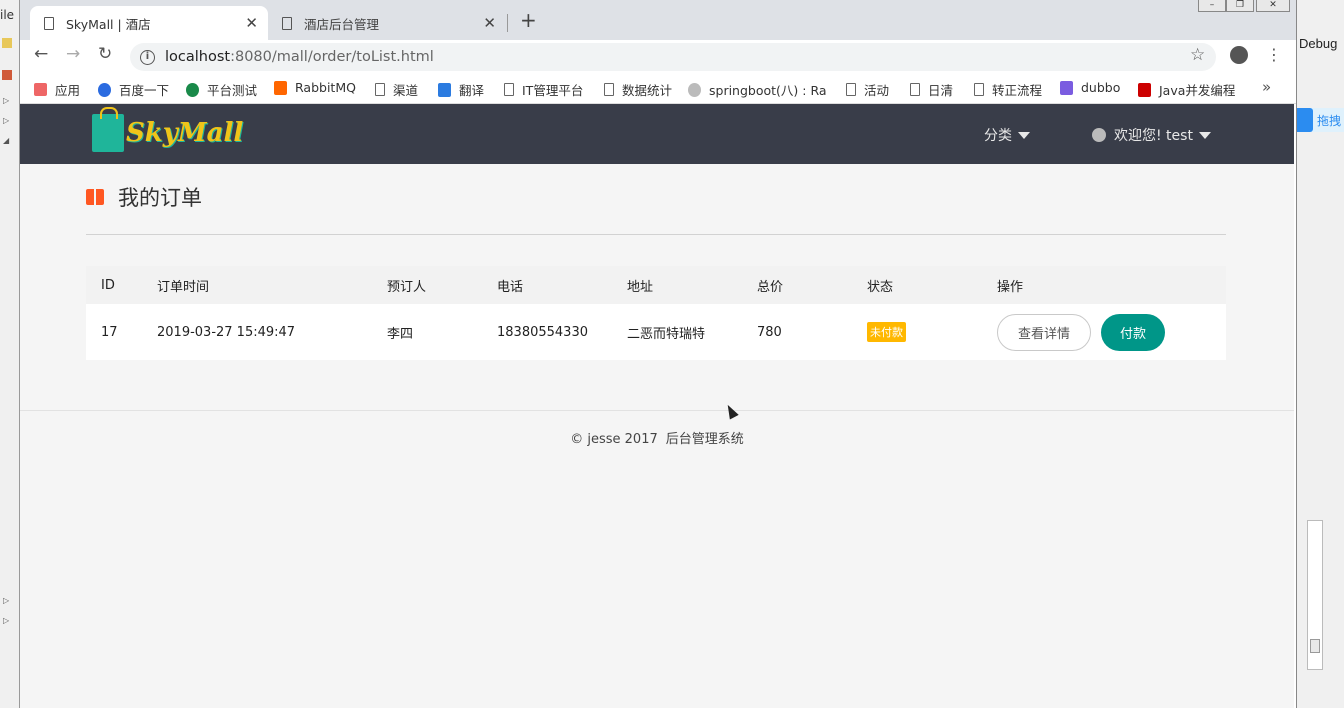 Image resolution: width=1344 pixels, height=708 pixels. What do you see at coordinates (1186, 89) in the screenshot?
I see `bookmark-java-concurrency: Java并发编程` at bounding box center [1186, 89].